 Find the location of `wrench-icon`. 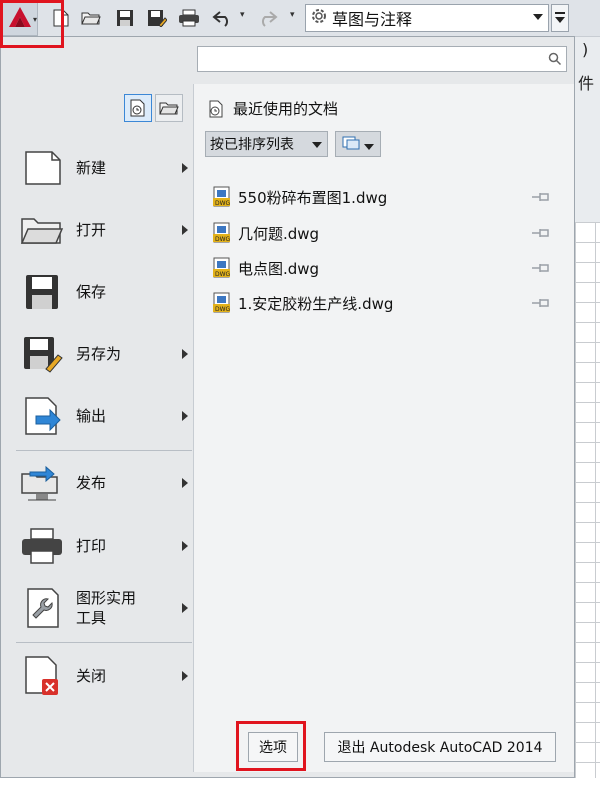

wrench-icon is located at coordinates (42, 608).